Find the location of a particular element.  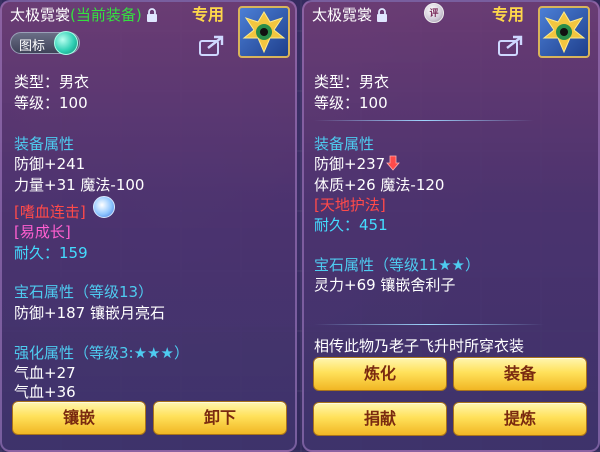

enhance-stat-1: 气血+27 is located at coordinates (45, 373).